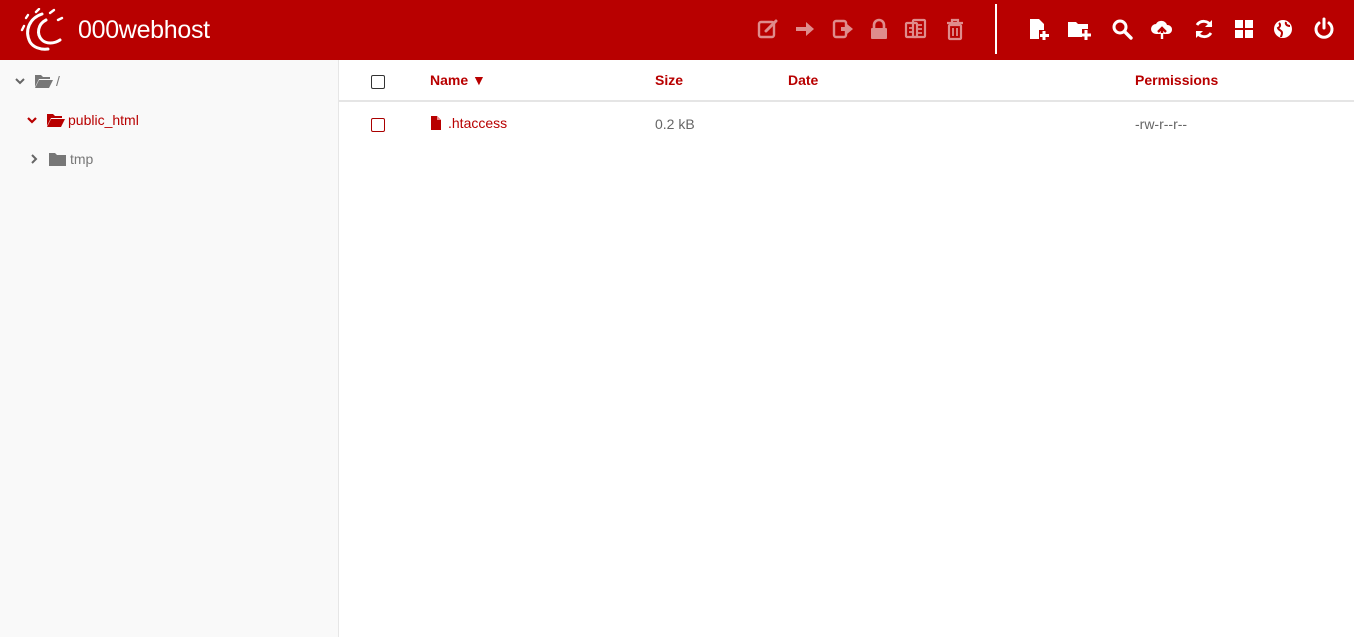  I want to click on column-header-size: Size, so click(669, 80).